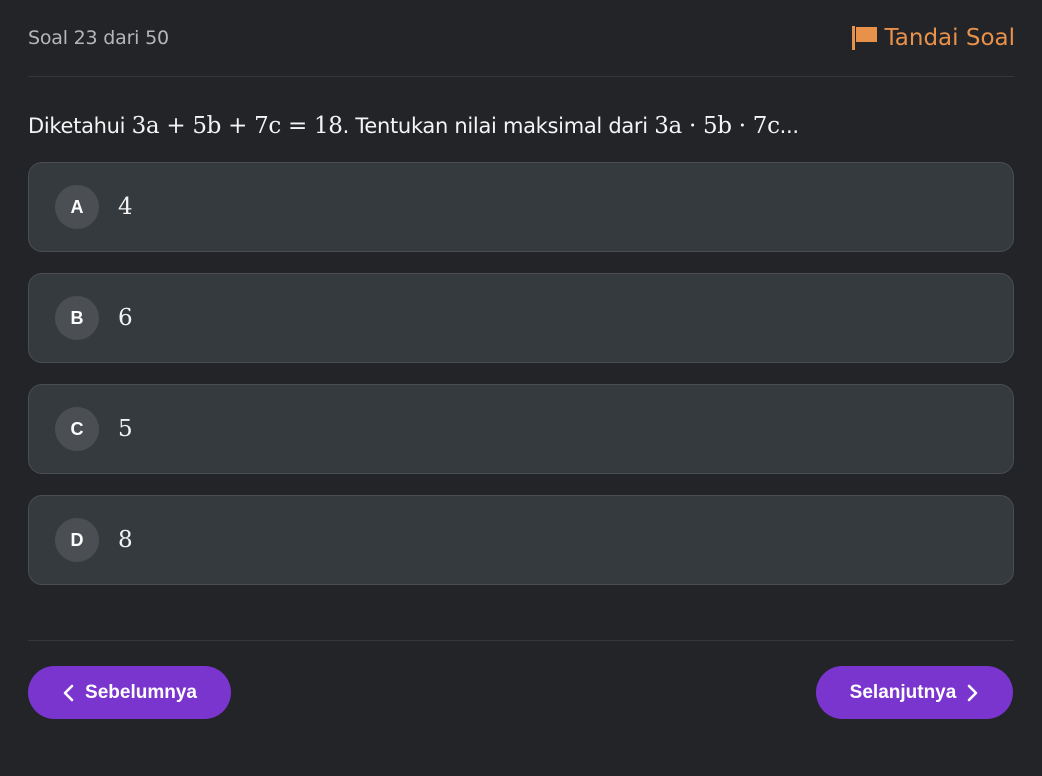 The height and width of the screenshot is (776, 1042). What do you see at coordinates (903, 692) in the screenshot?
I see `next-label: Selanjutnya` at bounding box center [903, 692].